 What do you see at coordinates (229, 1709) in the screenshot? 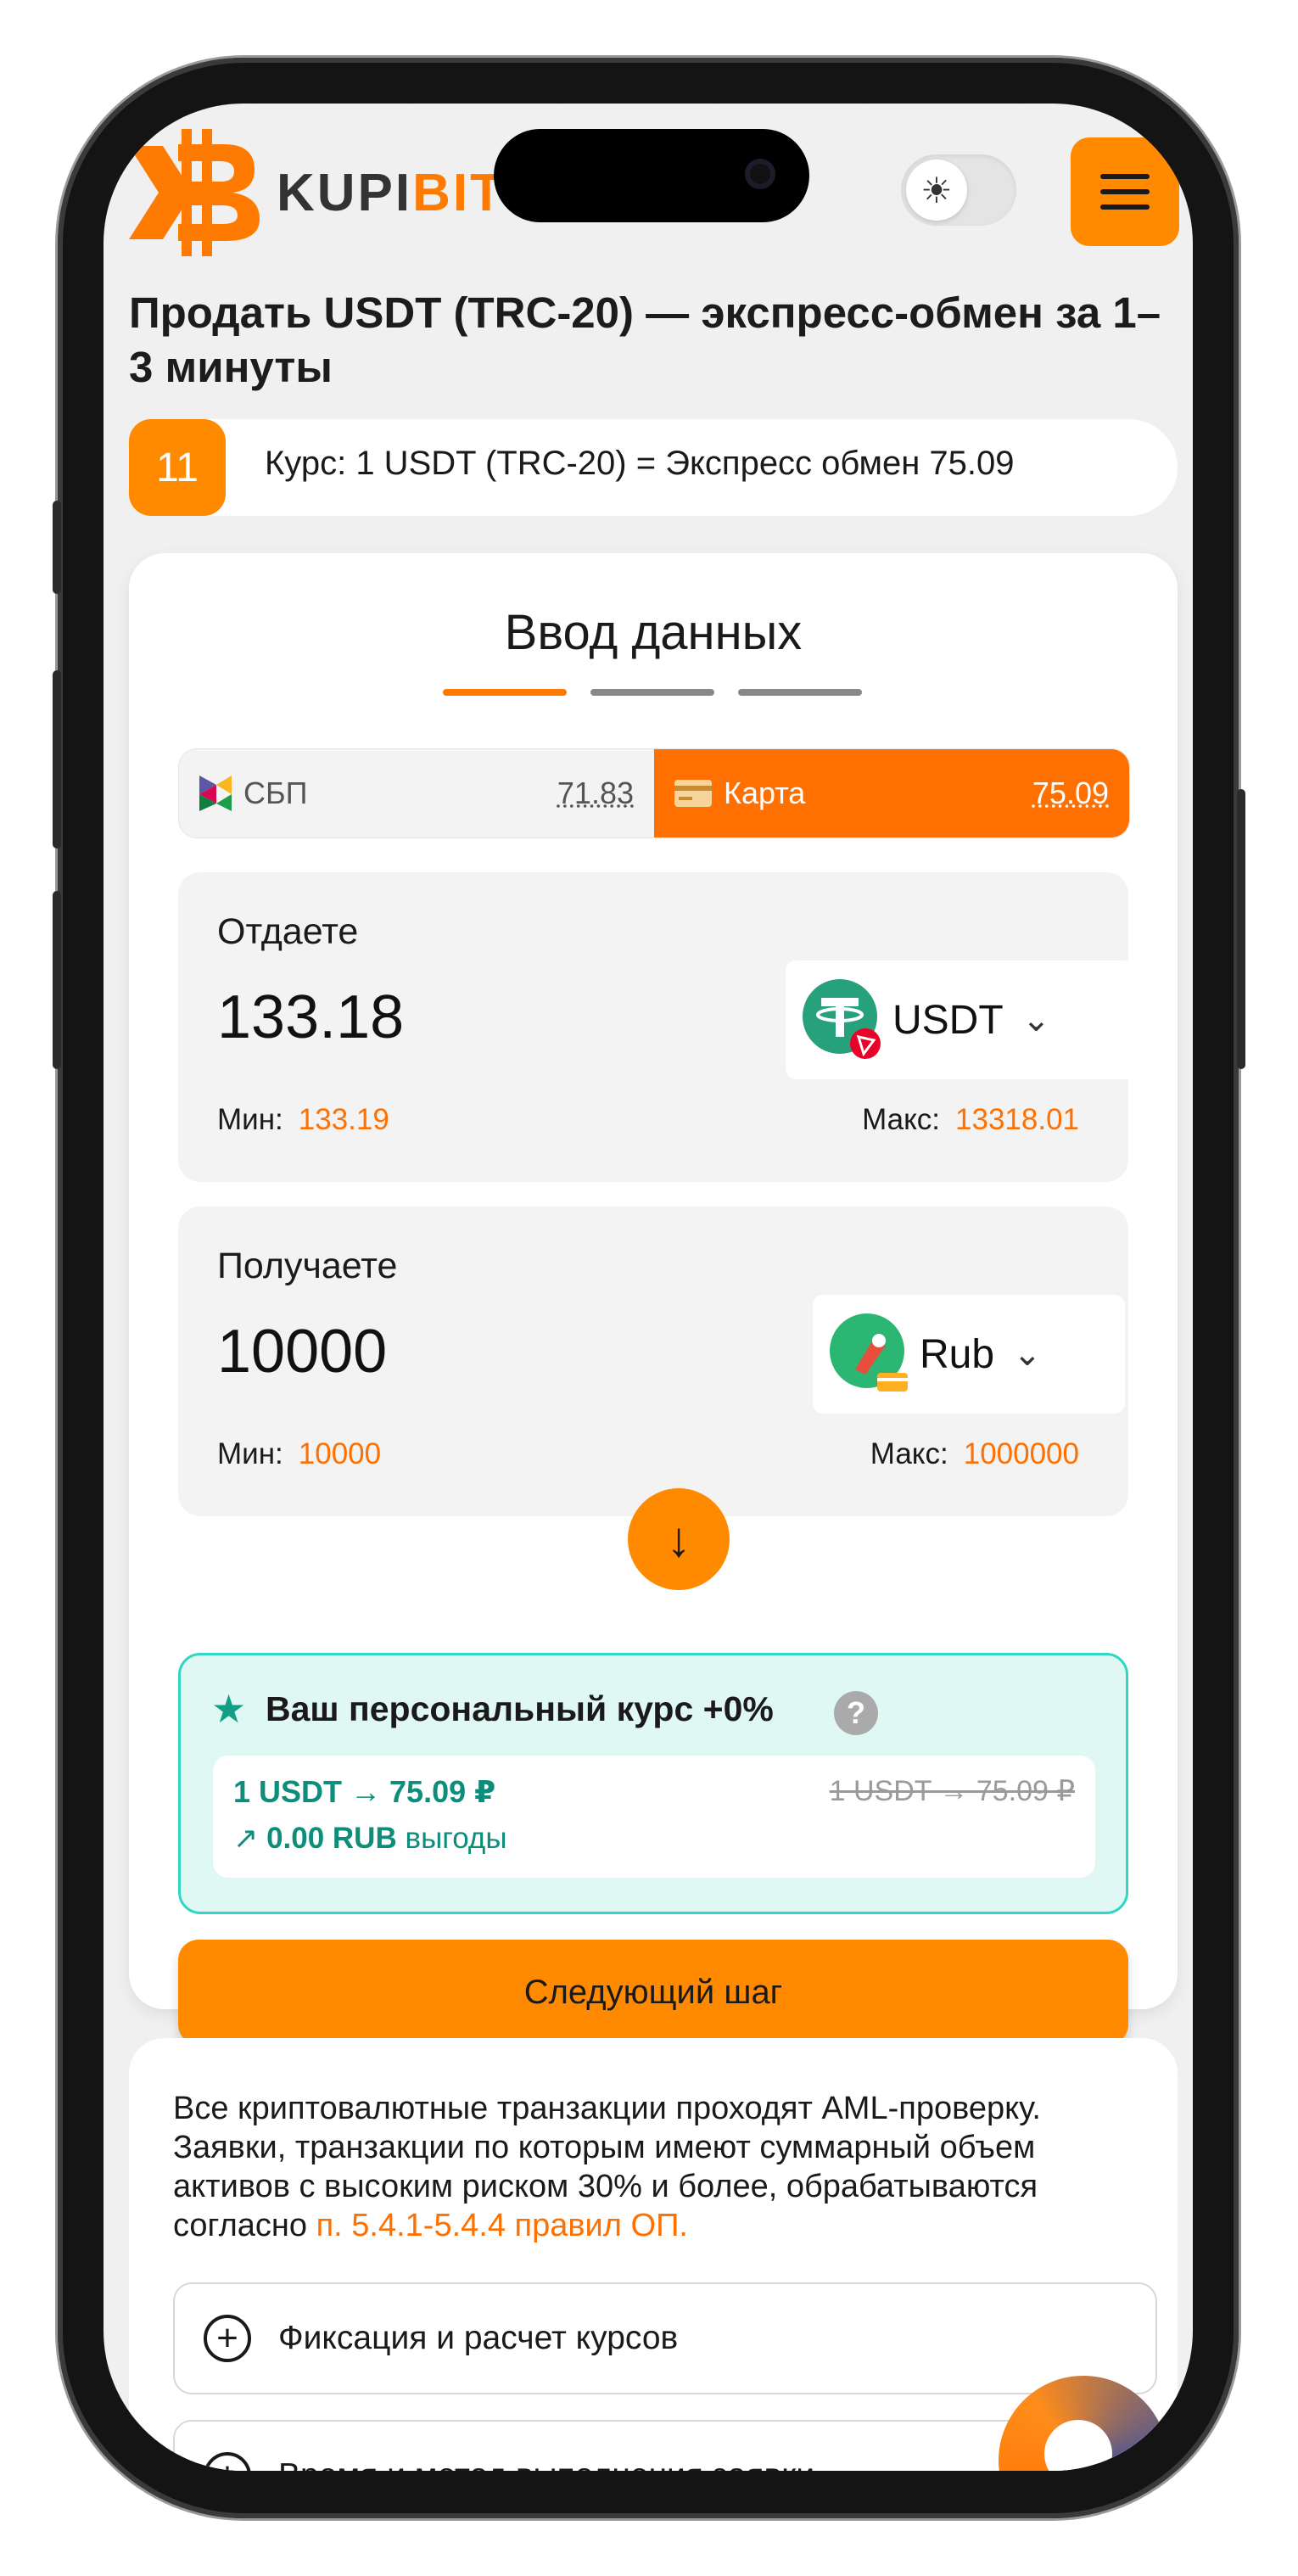
I see `star-icon: ★` at bounding box center [229, 1709].